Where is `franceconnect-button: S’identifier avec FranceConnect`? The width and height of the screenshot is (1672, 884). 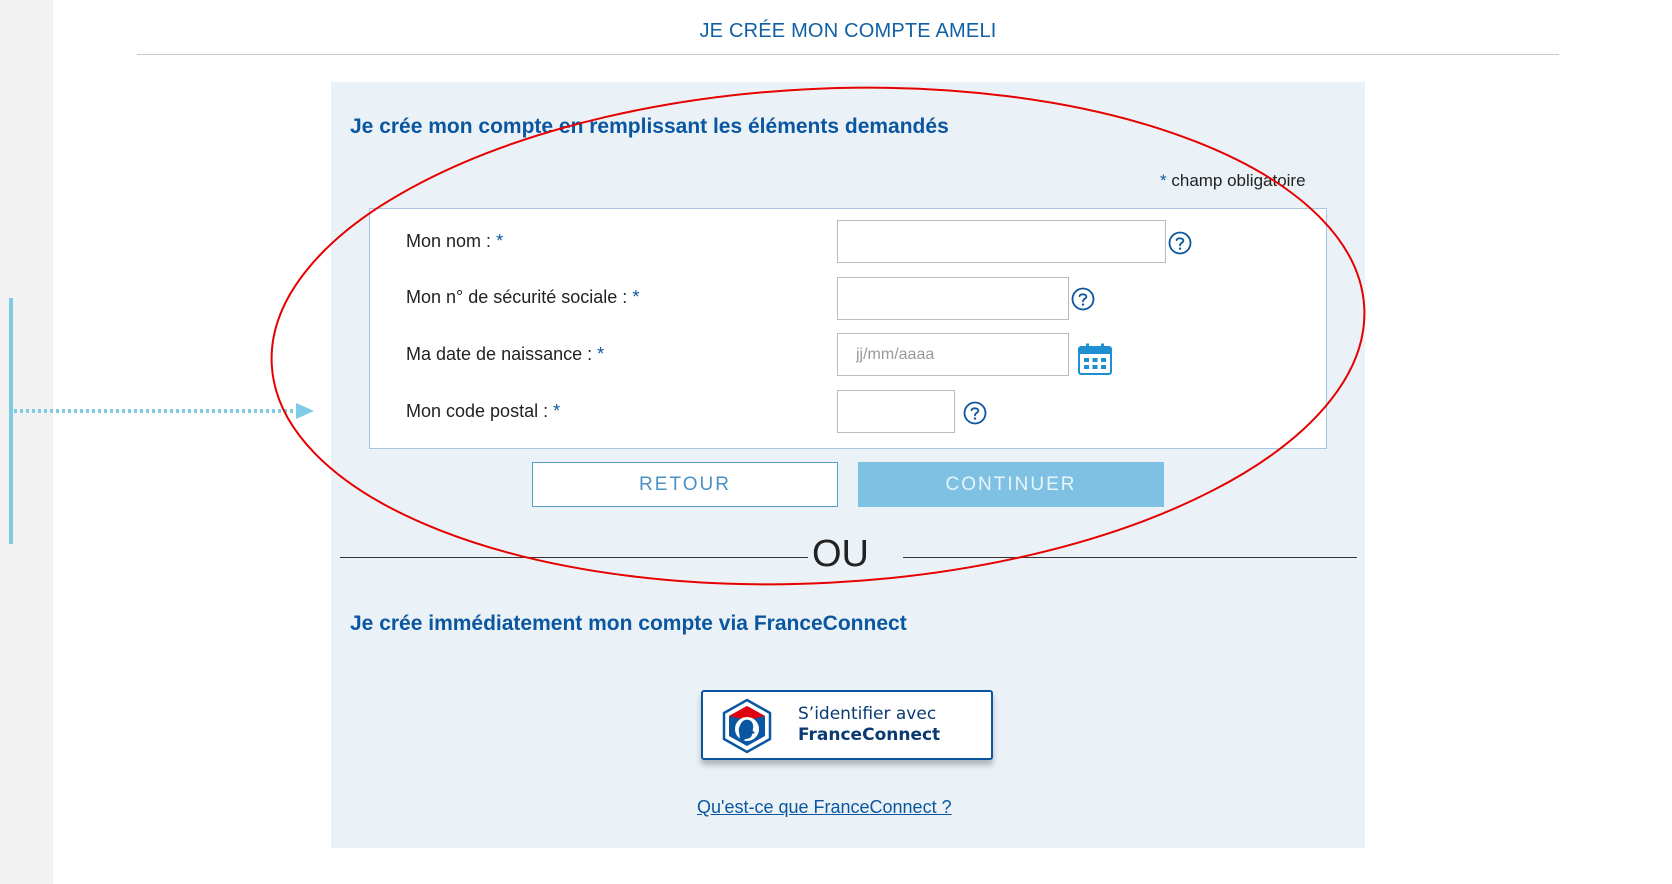 franceconnect-button: S’identifier avec FranceConnect is located at coordinates (847, 725).